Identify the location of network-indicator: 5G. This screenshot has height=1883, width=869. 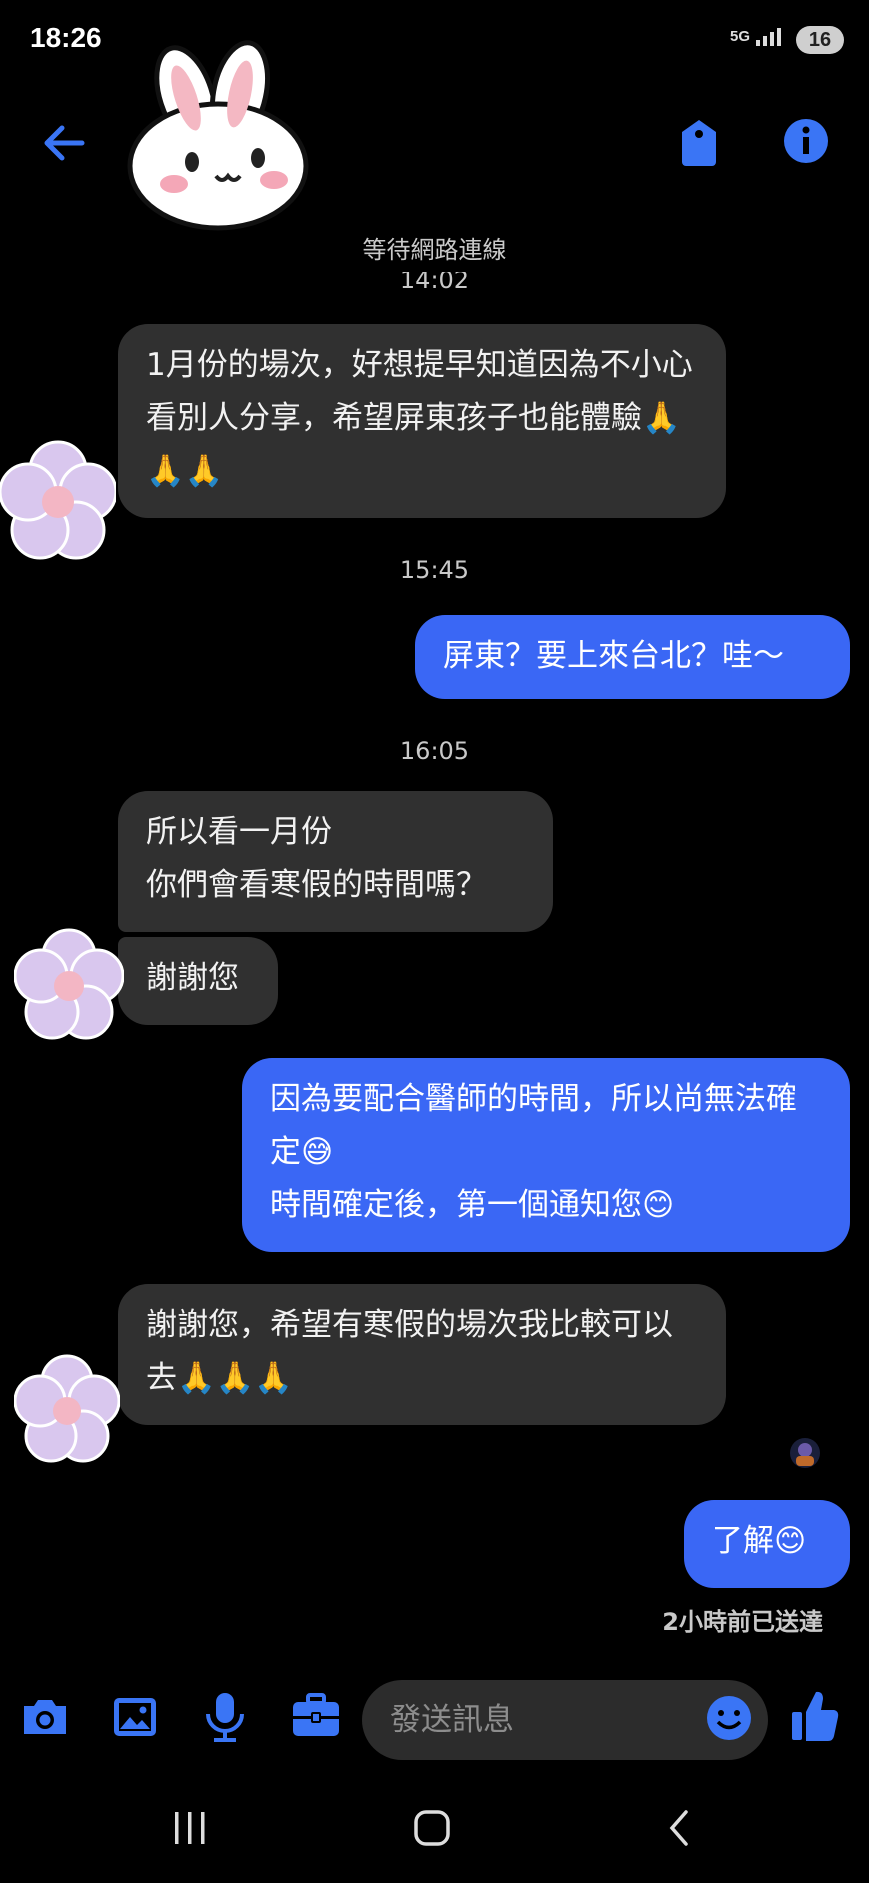
(757, 37).